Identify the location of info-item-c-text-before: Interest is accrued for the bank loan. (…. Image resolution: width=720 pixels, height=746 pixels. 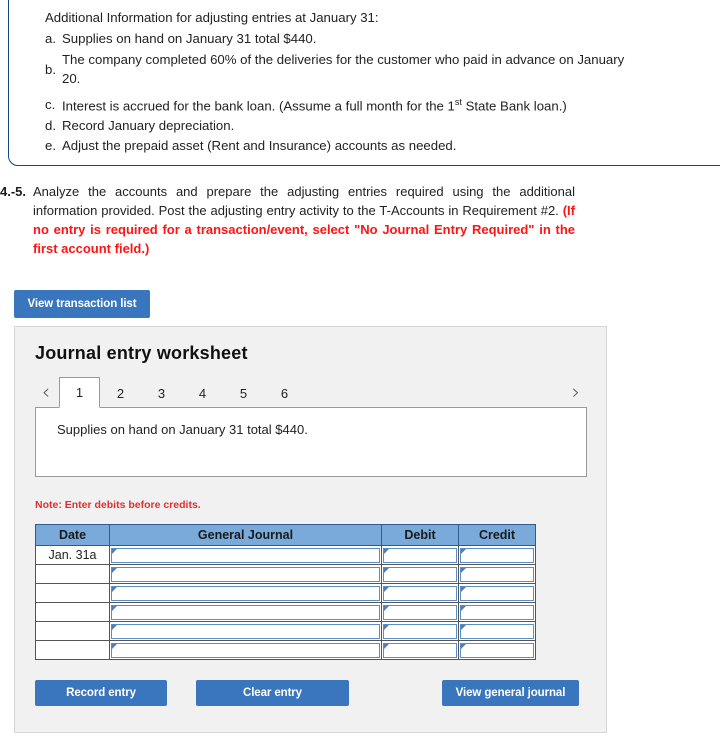
(258, 106).